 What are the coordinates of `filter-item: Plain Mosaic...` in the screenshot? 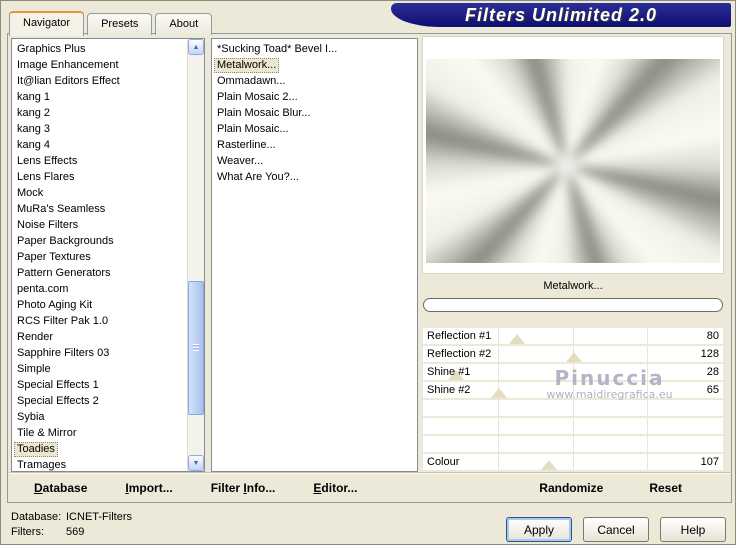 It's located at (314, 129).